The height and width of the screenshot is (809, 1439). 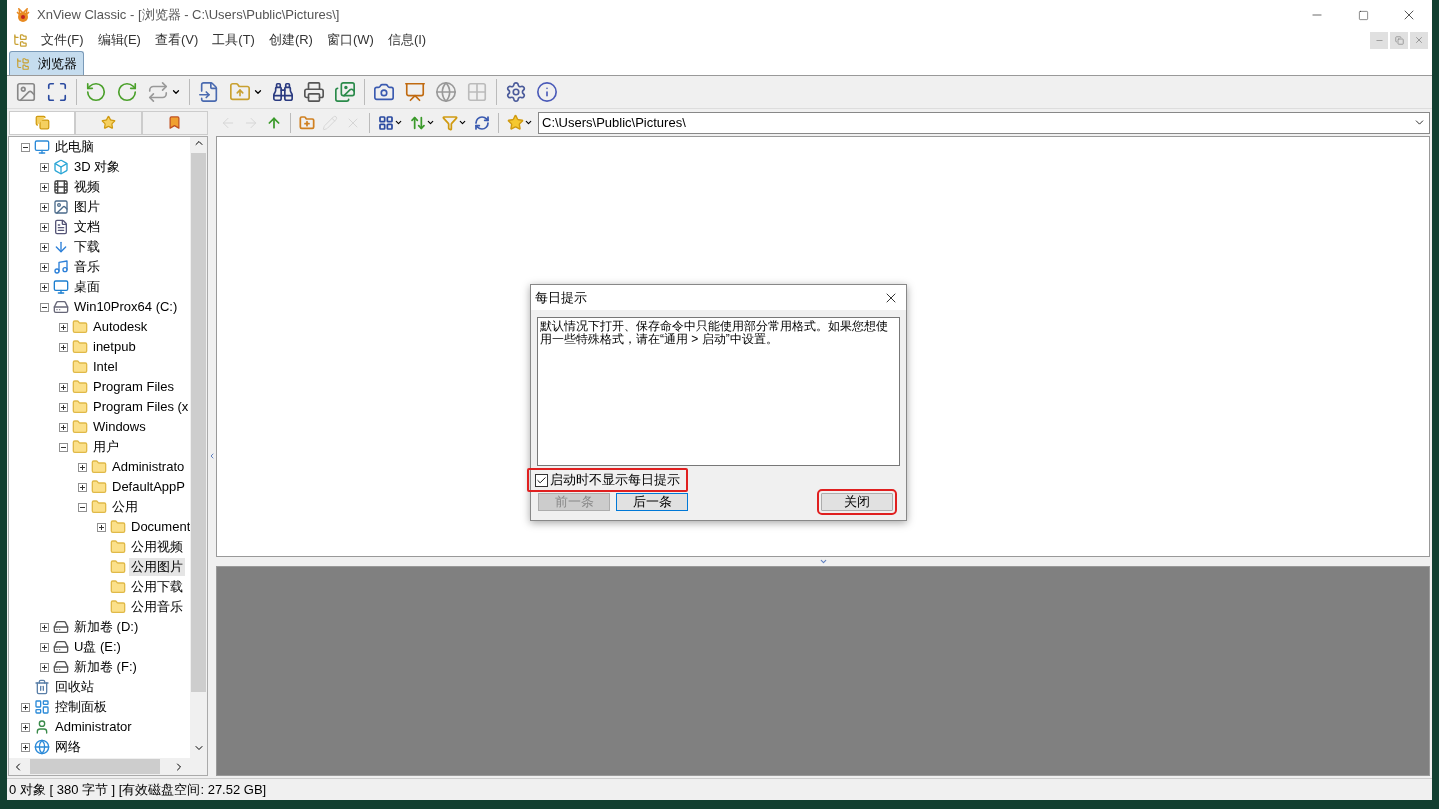 What do you see at coordinates (133, 387) in the screenshot?
I see `tree-item: Program Files` at bounding box center [133, 387].